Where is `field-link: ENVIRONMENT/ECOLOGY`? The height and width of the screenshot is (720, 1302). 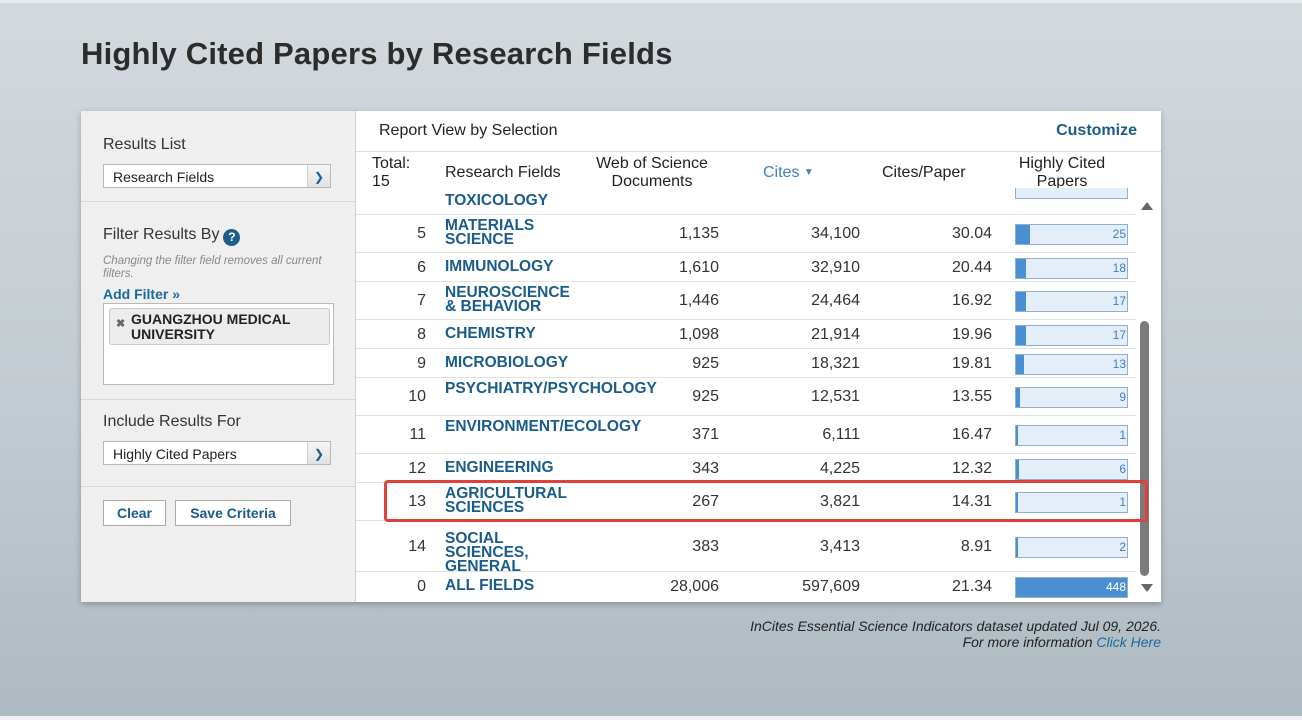 field-link: ENVIRONMENT/ECOLOGY is located at coordinates (543, 427).